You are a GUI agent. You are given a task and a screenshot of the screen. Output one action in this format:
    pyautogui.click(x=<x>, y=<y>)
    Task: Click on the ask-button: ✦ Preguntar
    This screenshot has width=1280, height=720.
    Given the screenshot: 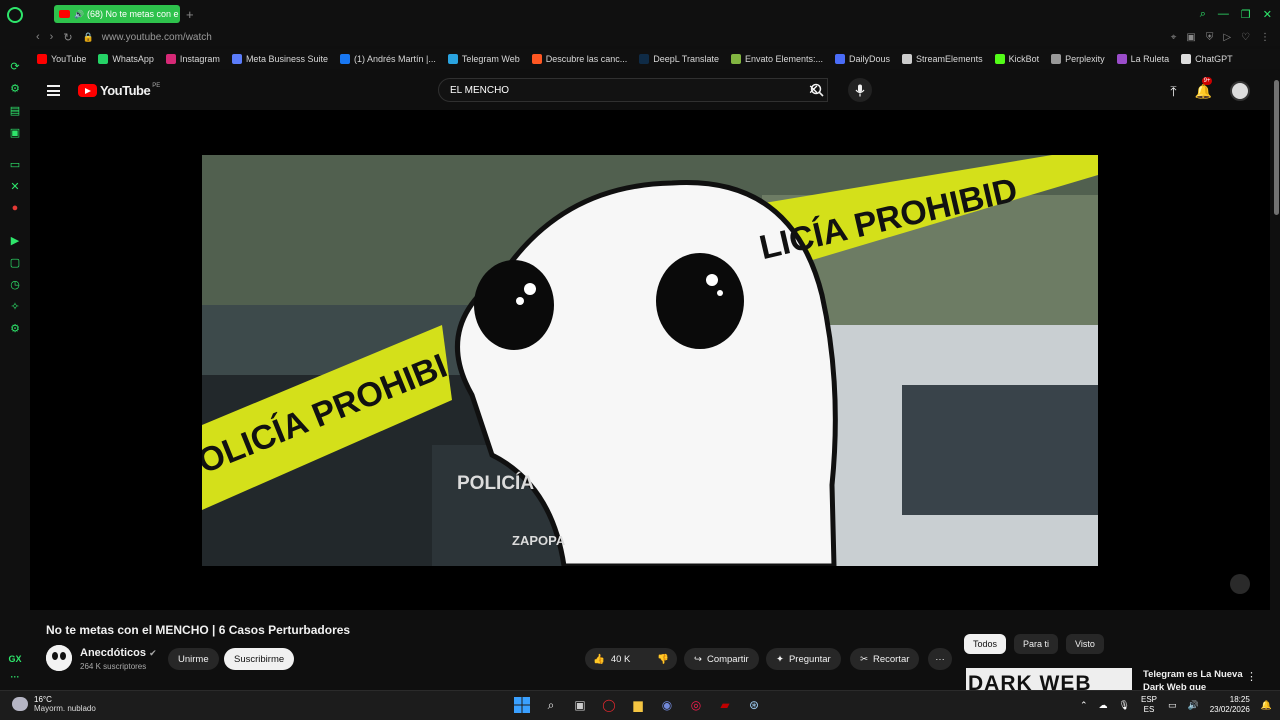 What is the action you would take?
    pyautogui.click(x=803, y=659)
    